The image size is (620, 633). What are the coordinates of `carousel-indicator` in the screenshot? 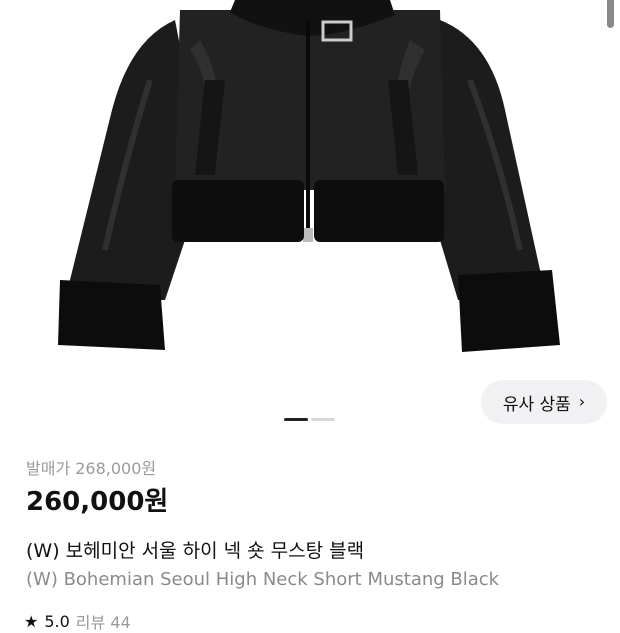 It's located at (309, 420).